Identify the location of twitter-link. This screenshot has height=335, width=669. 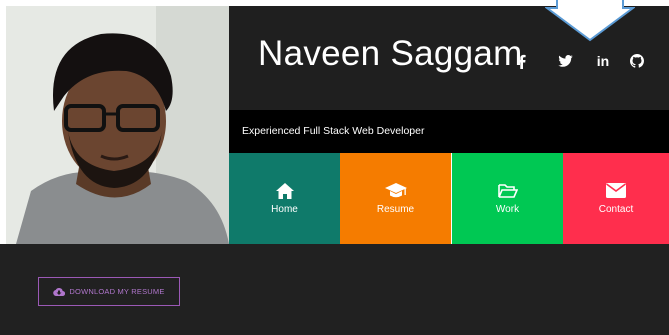
(565, 61).